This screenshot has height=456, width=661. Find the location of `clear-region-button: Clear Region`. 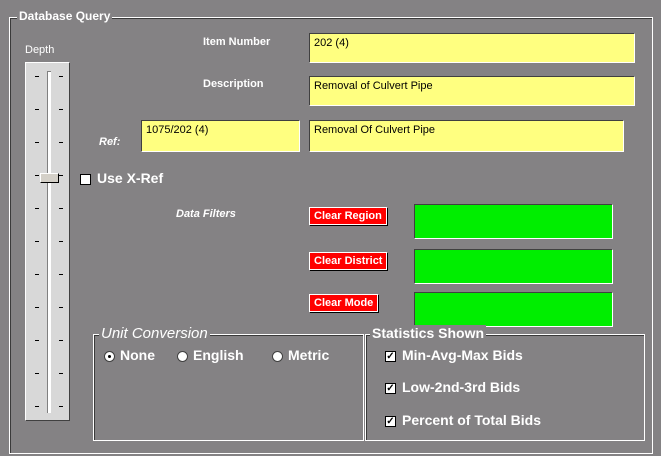

clear-region-button: Clear Region is located at coordinates (348, 216).